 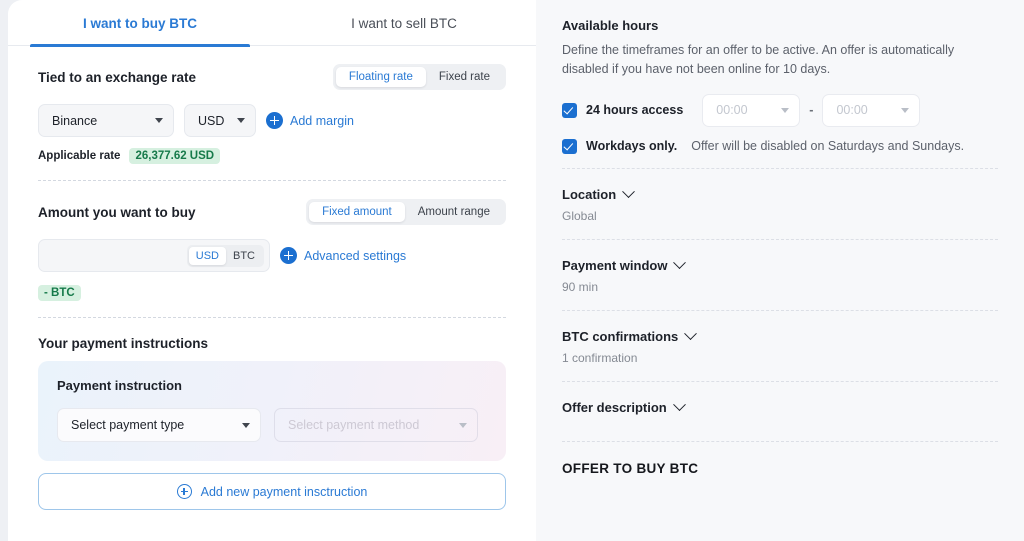 What do you see at coordinates (780, 204) in the screenshot?
I see `location-section: Location Global` at bounding box center [780, 204].